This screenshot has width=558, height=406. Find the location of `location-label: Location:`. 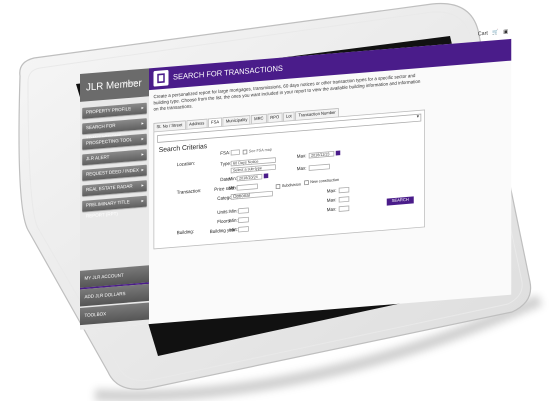

location-label: Location: is located at coordinates (186, 164).